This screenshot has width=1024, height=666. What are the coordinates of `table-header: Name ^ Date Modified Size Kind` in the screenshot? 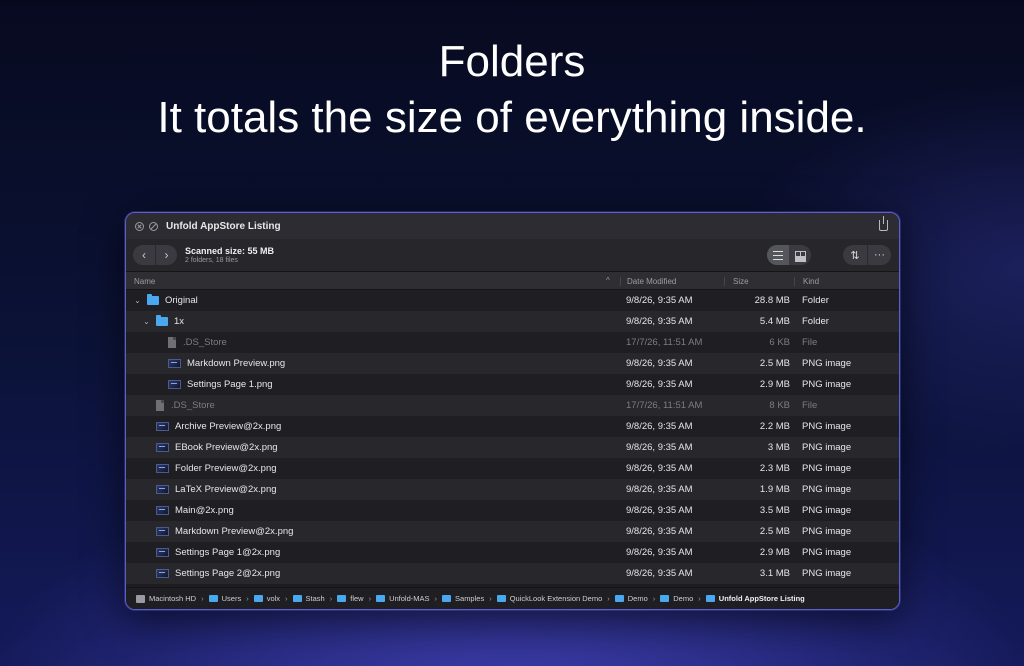 It's located at (512, 280).